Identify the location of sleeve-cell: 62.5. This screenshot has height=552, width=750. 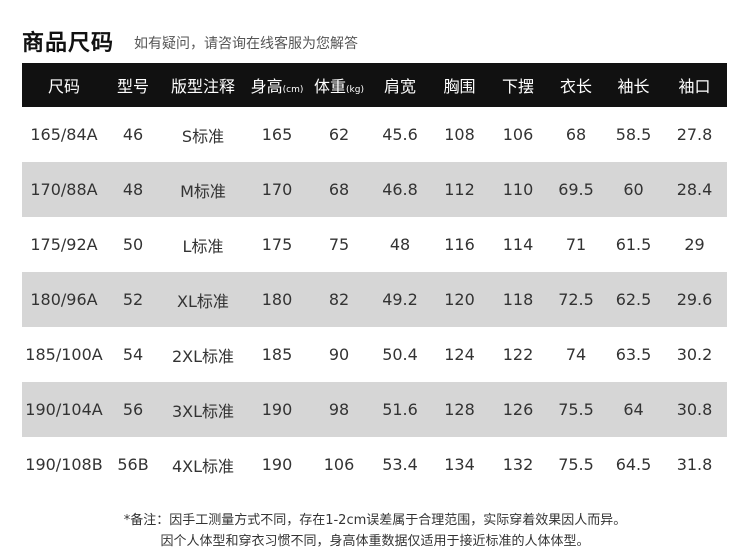
(633, 299).